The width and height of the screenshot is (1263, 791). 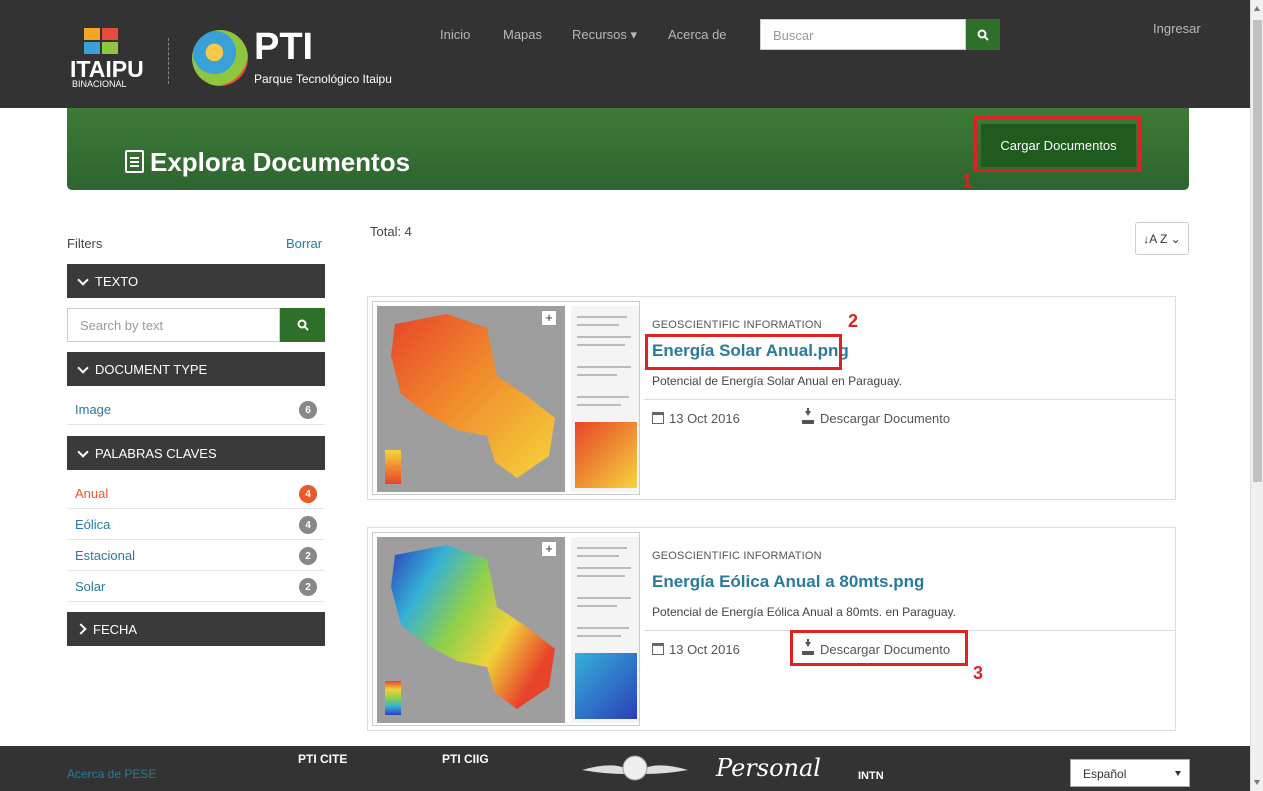 I want to click on facet-item-label: Image, so click(x=93, y=409).